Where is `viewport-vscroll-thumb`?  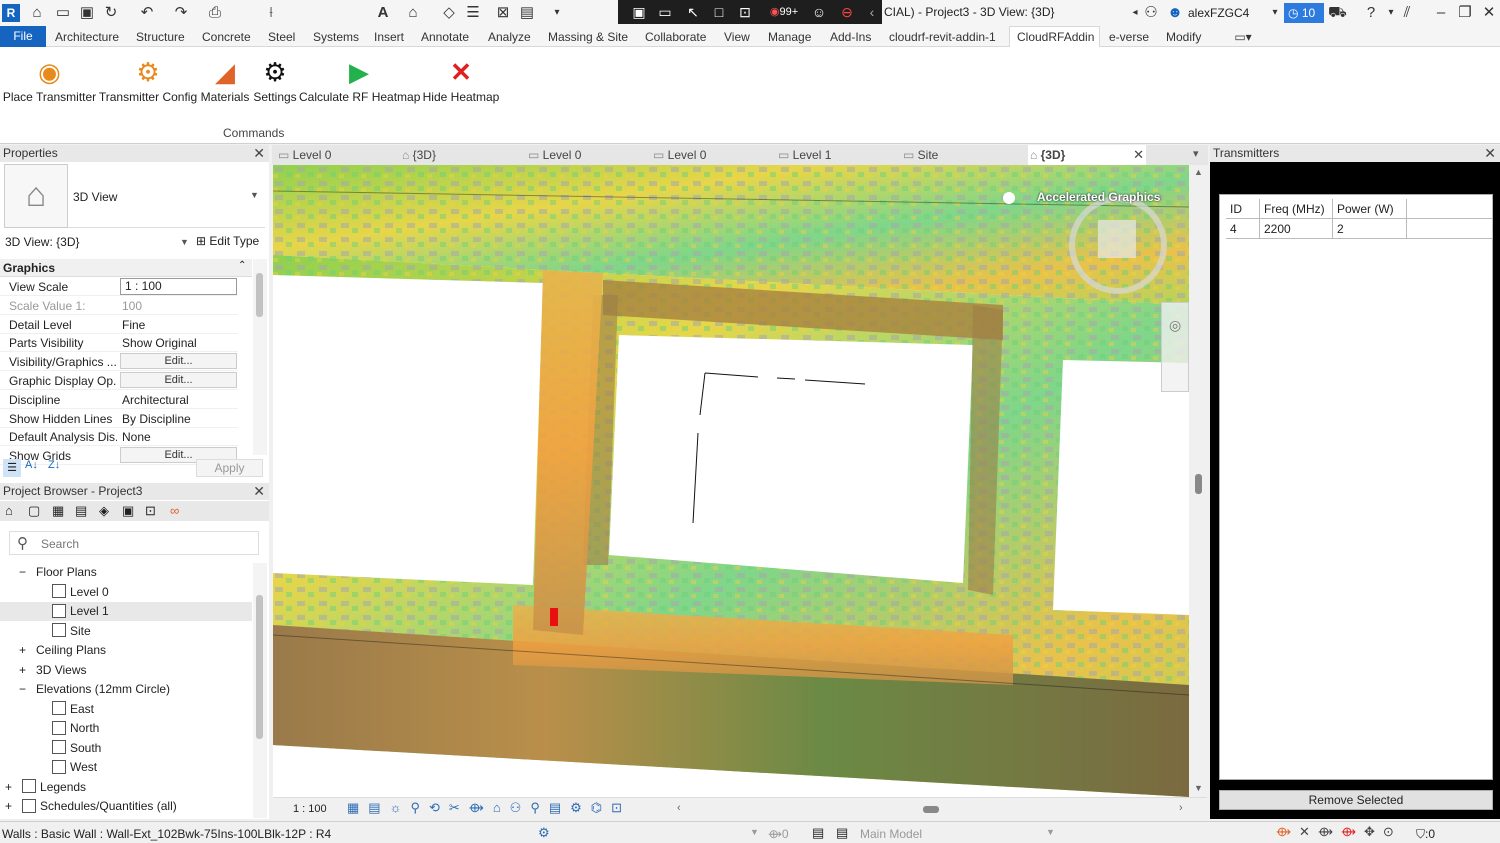 viewport-vscroll-thumb is located at coordinates (1198, 484).